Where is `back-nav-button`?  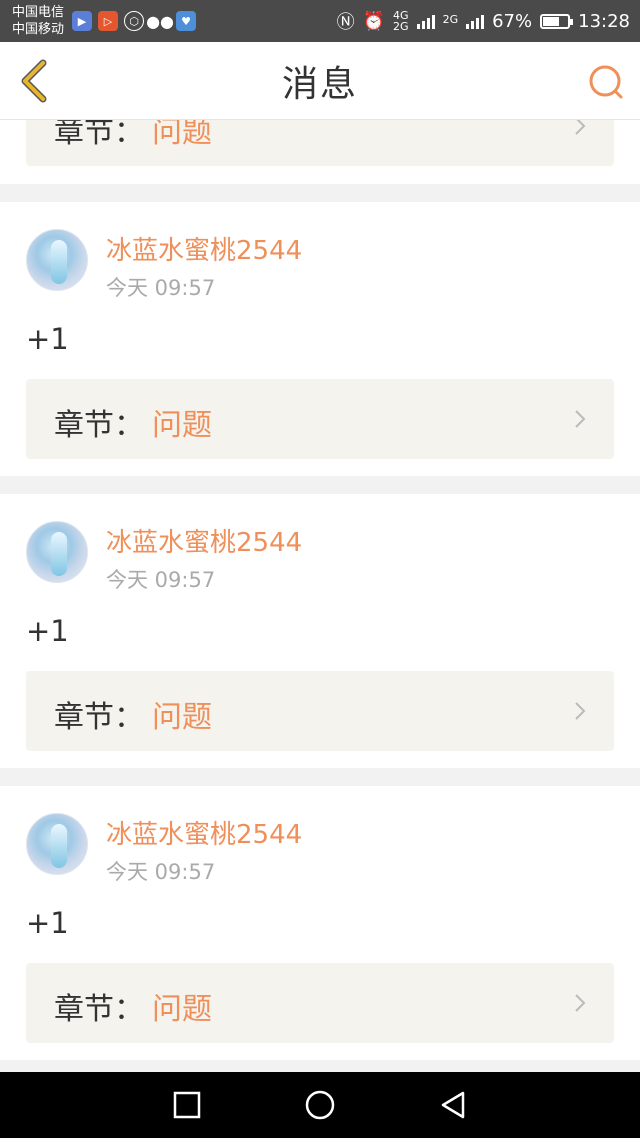 back-nav-button is located at coordinates (453, 1105).